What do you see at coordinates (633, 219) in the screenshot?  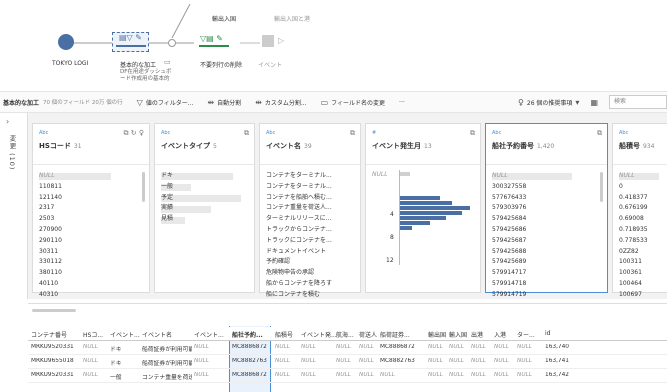 I see `value-item: 0.69008` at bounding box center [633, 219].